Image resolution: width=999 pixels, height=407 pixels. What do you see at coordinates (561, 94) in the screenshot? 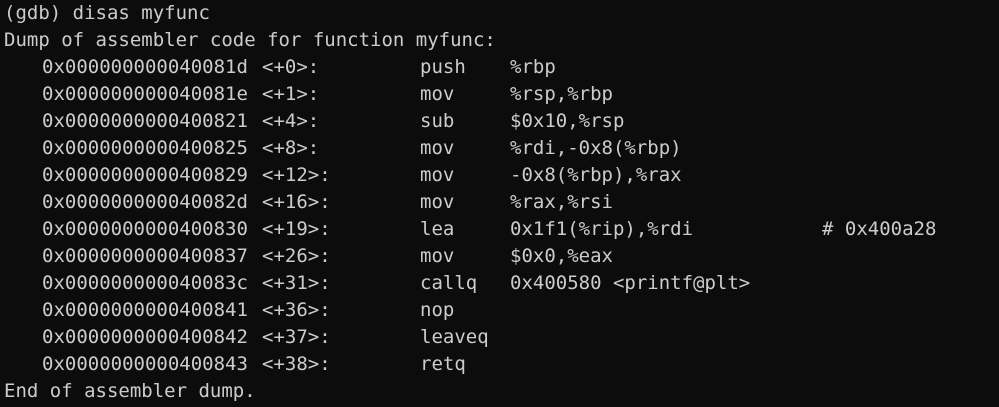
I see `instruction-operands: %rsp,%rbp` at bounding box center [561, 94].